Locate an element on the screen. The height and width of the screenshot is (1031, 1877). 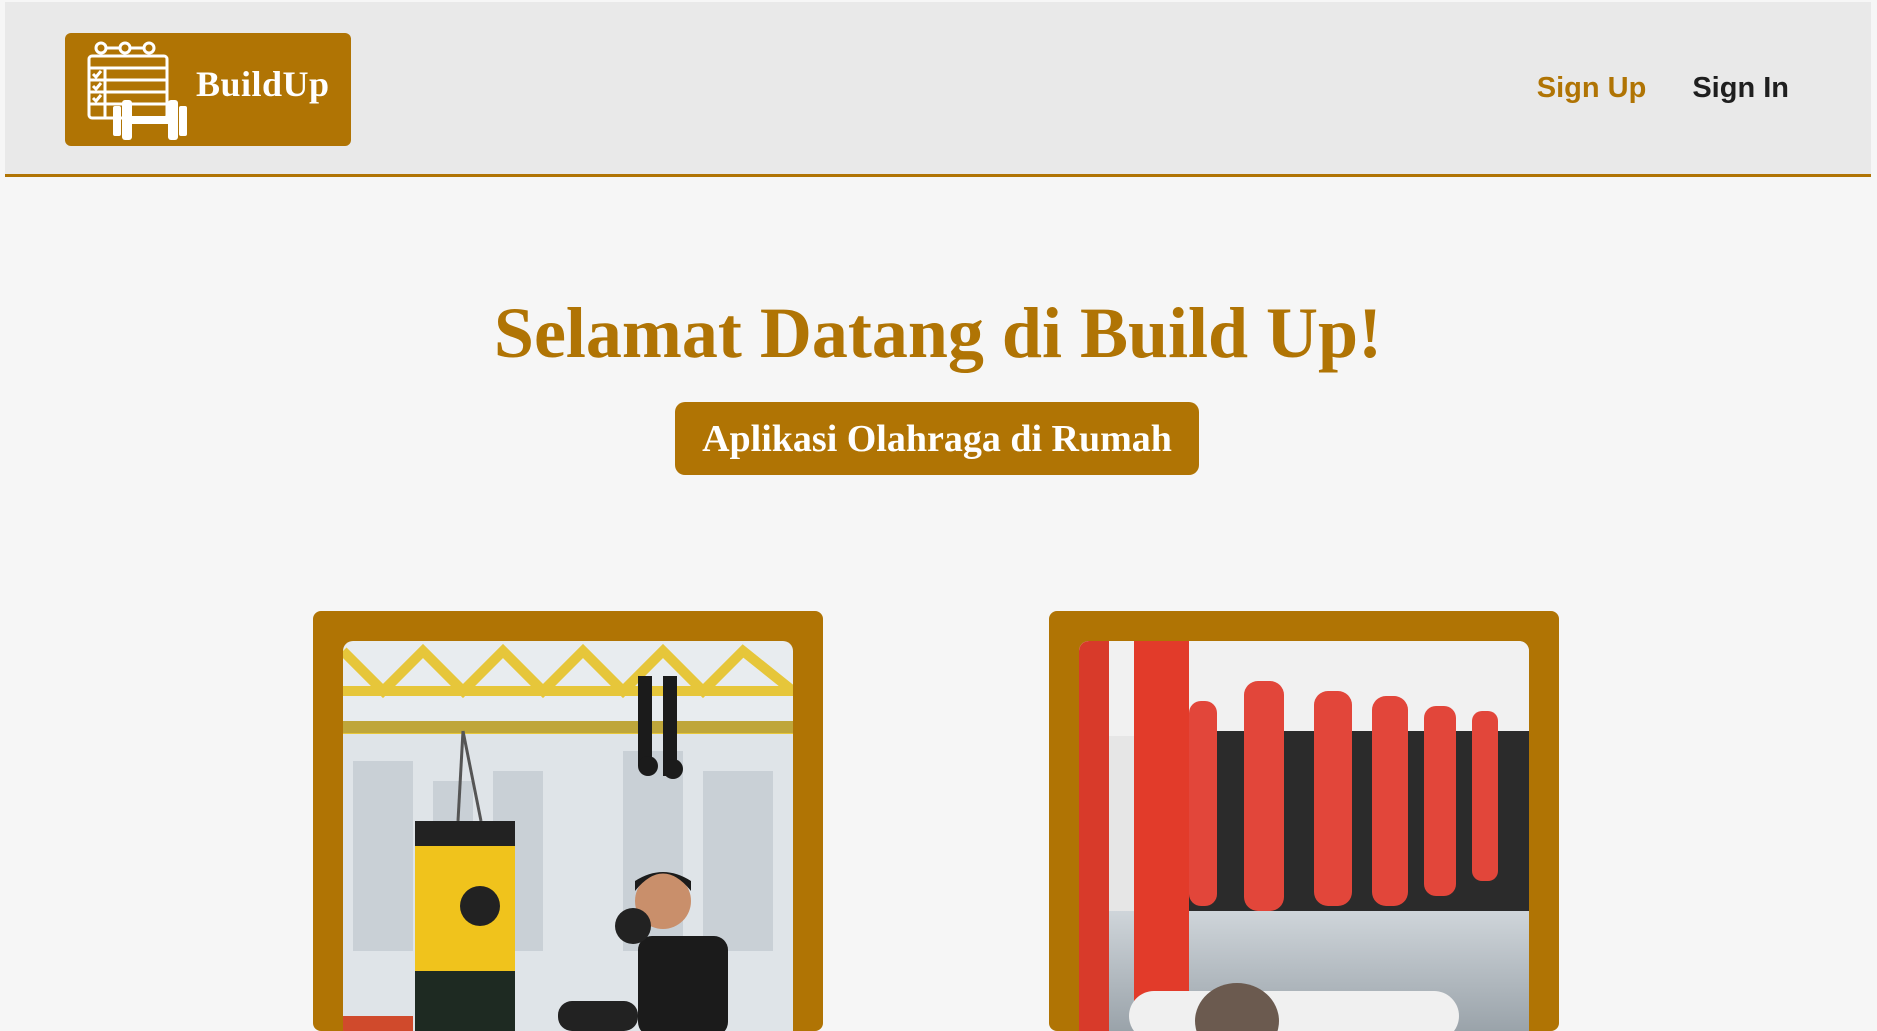
hero-title: Selamat Datang di Build Up! is located at coordinates (938, 333).